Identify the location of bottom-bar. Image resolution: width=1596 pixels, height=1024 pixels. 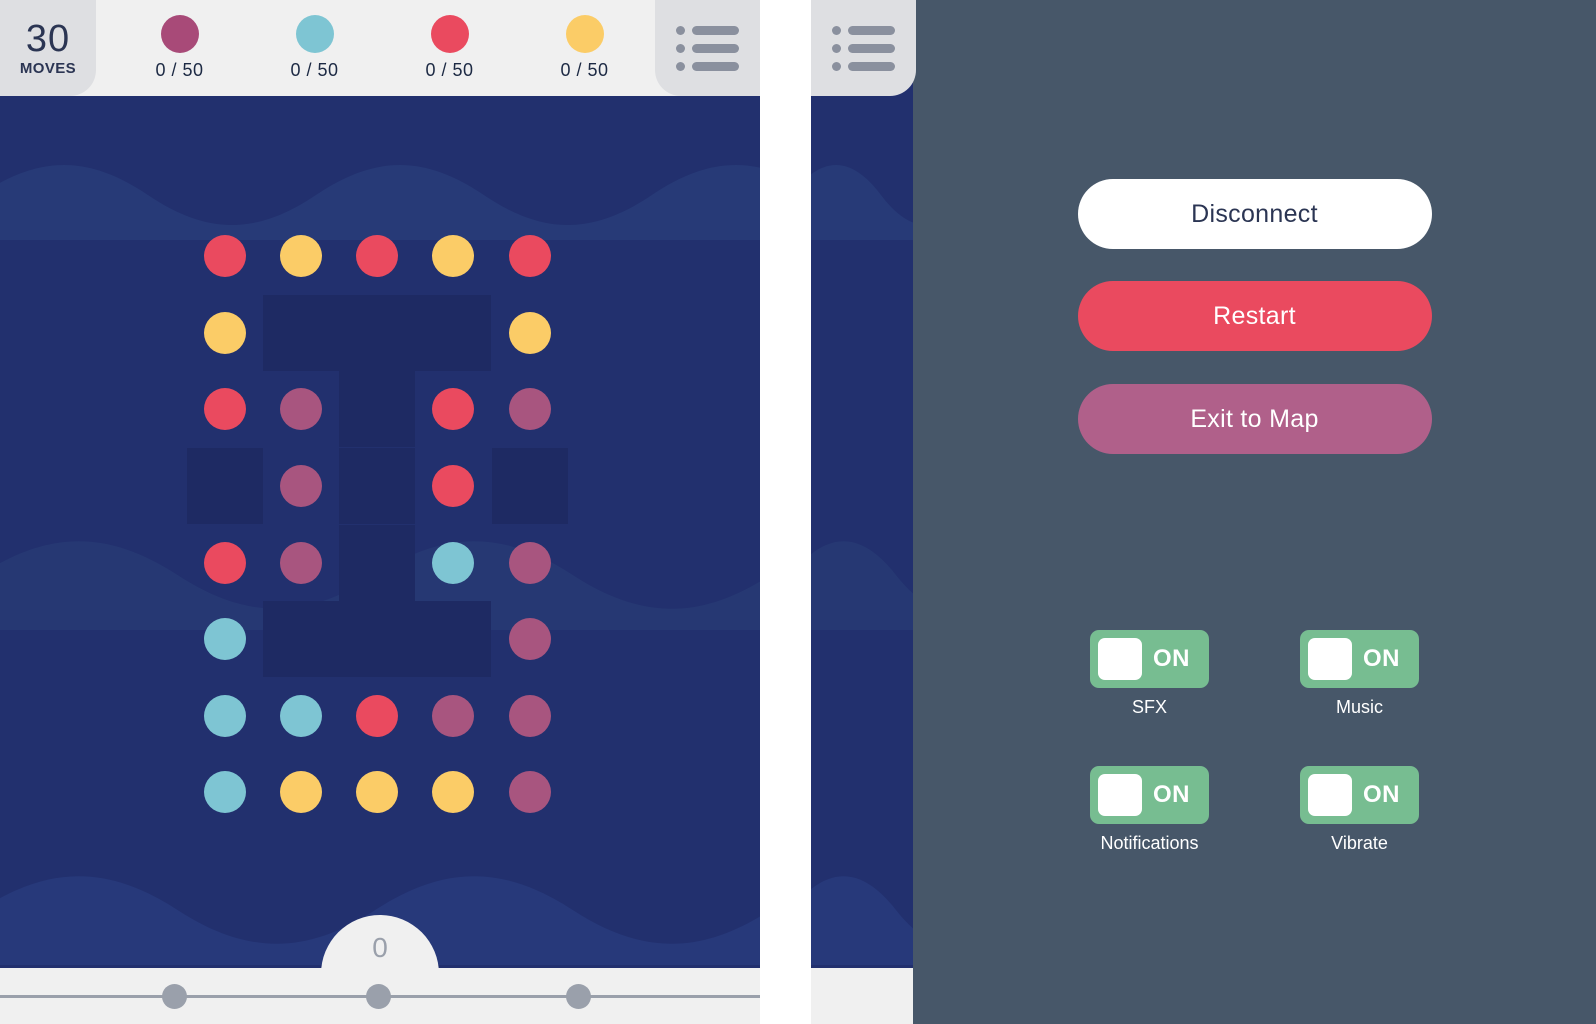
(380, 996).